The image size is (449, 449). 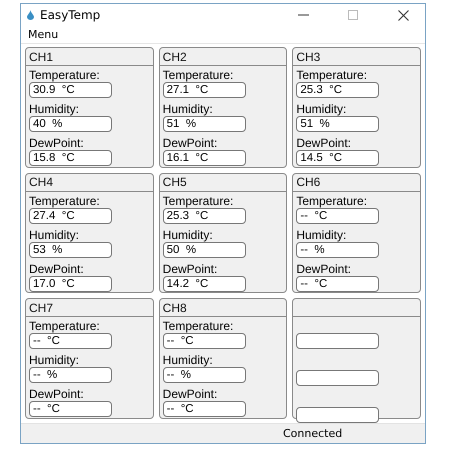 What do you see at coordinates (204, 158) in the screenshot?
I see `value-field: 16.1 °C` at bounding box center [204, 158].